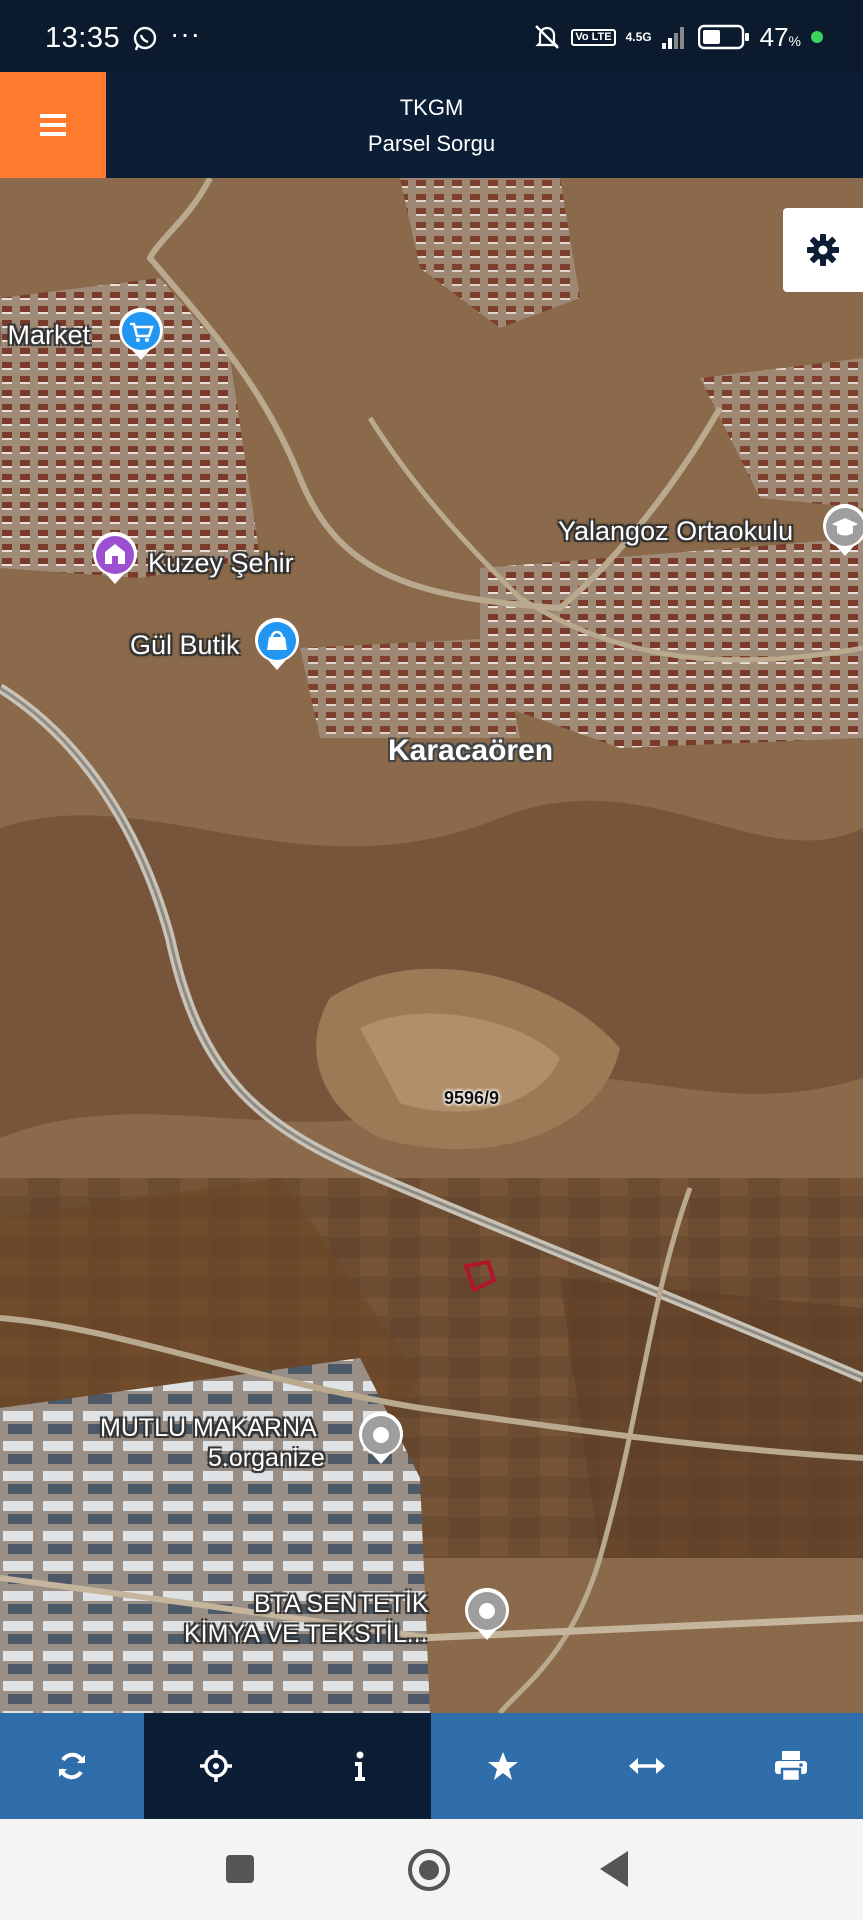 Image resolution: width=863 pixels, height=1920 pixels. Describe the element at coordinates (45, 335) in the screenshot. I see `poi-label: i Market` at that location.